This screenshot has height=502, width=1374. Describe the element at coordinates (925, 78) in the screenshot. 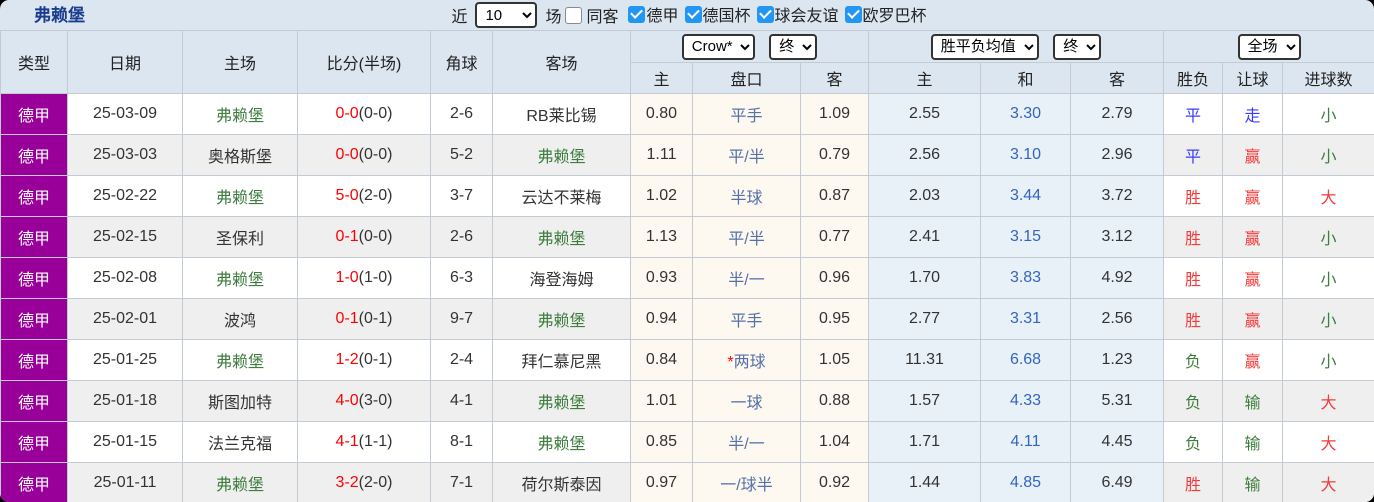

I see `col-header-avg-home: 主` at that location.